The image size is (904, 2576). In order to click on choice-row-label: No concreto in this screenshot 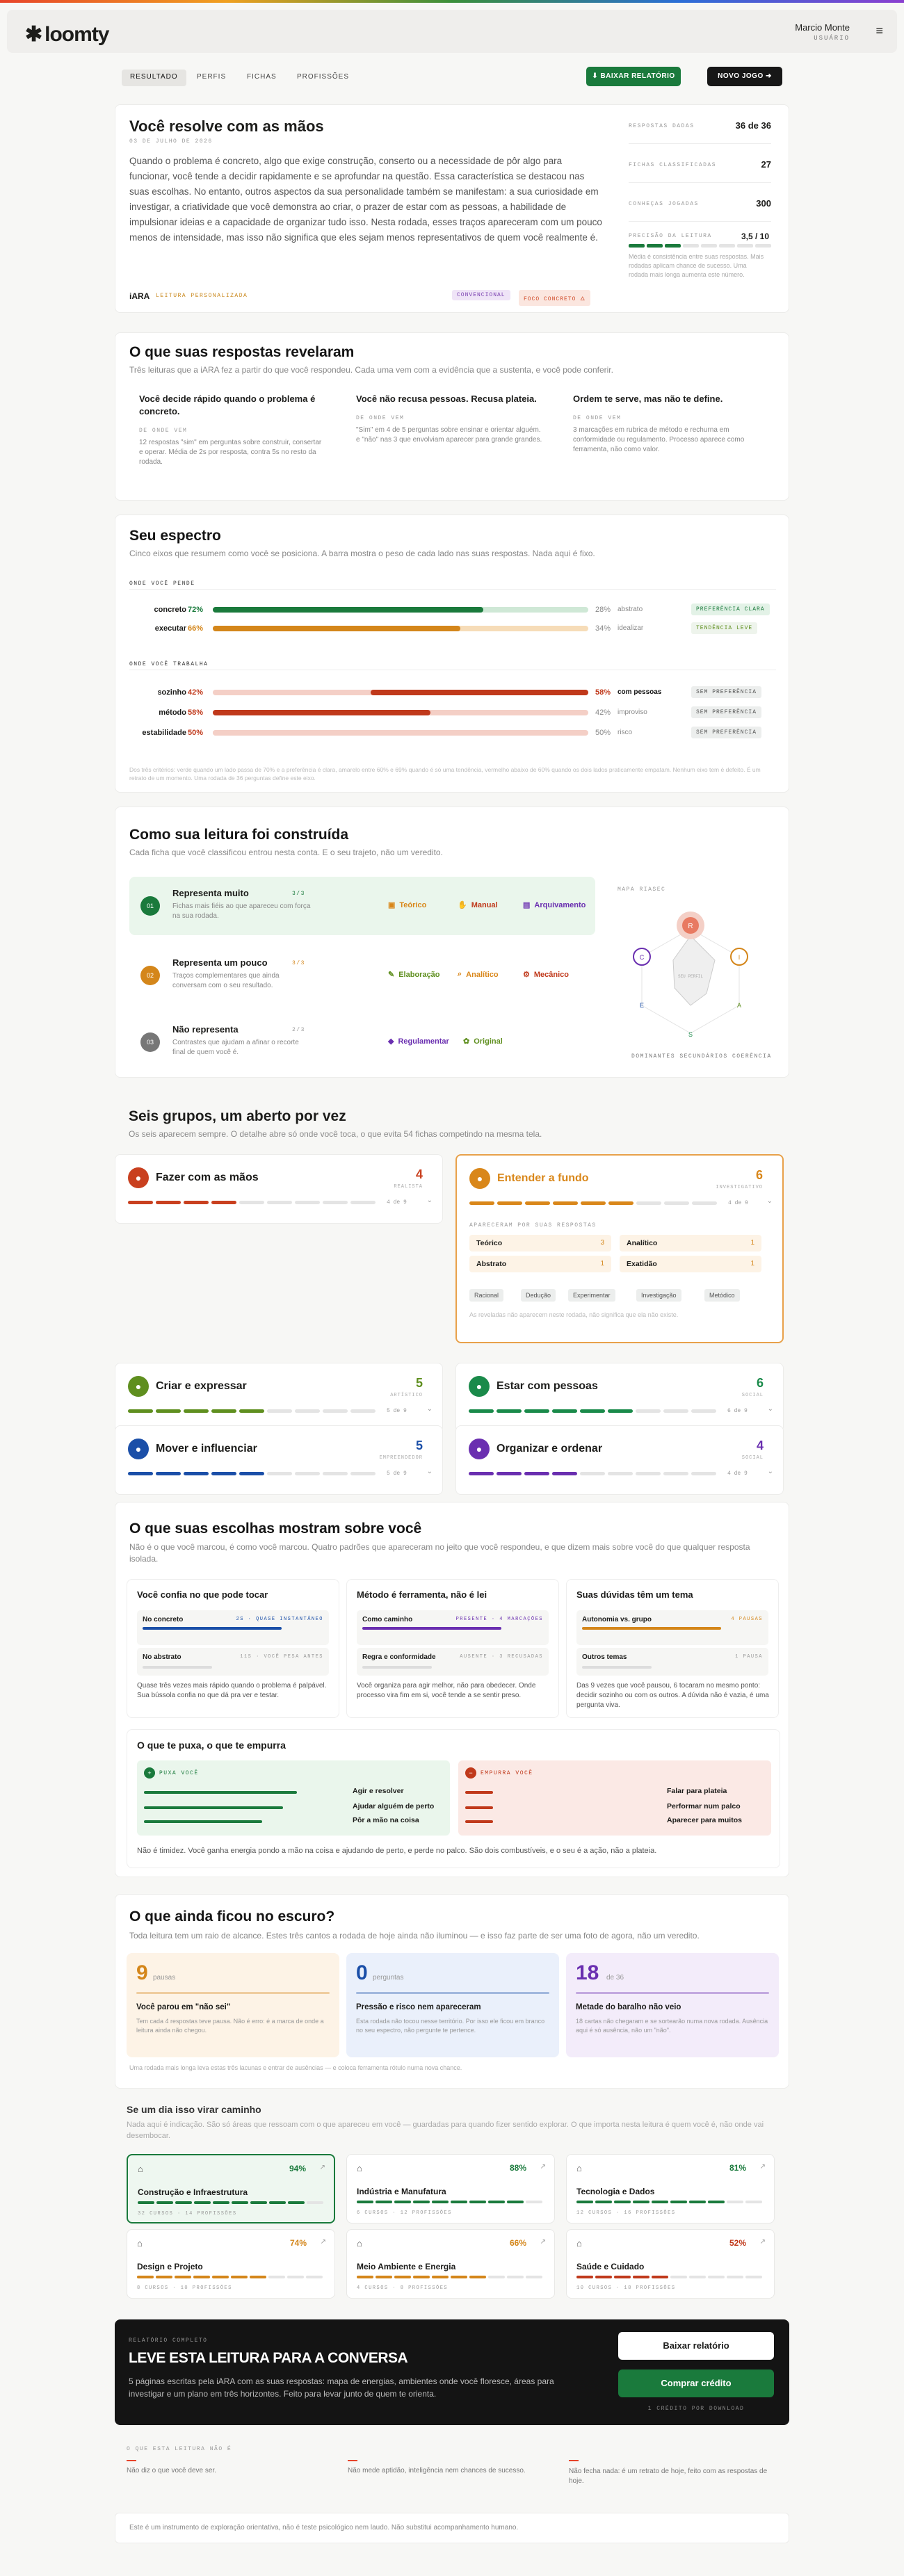, I will do `click(163, 1619)`.